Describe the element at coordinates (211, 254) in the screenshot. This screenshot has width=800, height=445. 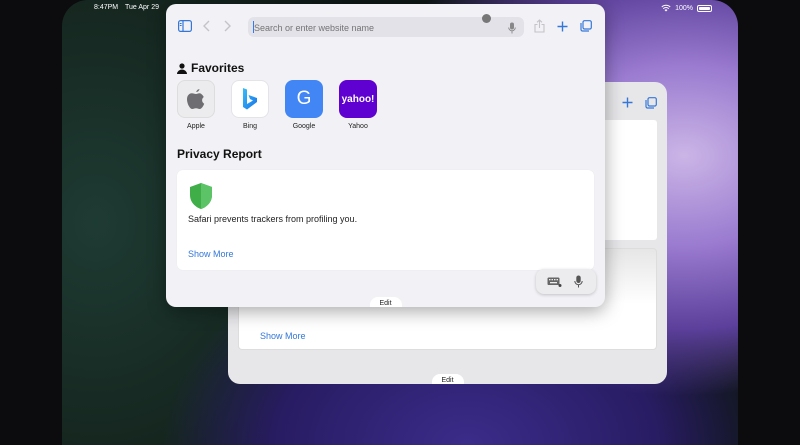
I see `privacy-show-more-link: Show More` at that location.